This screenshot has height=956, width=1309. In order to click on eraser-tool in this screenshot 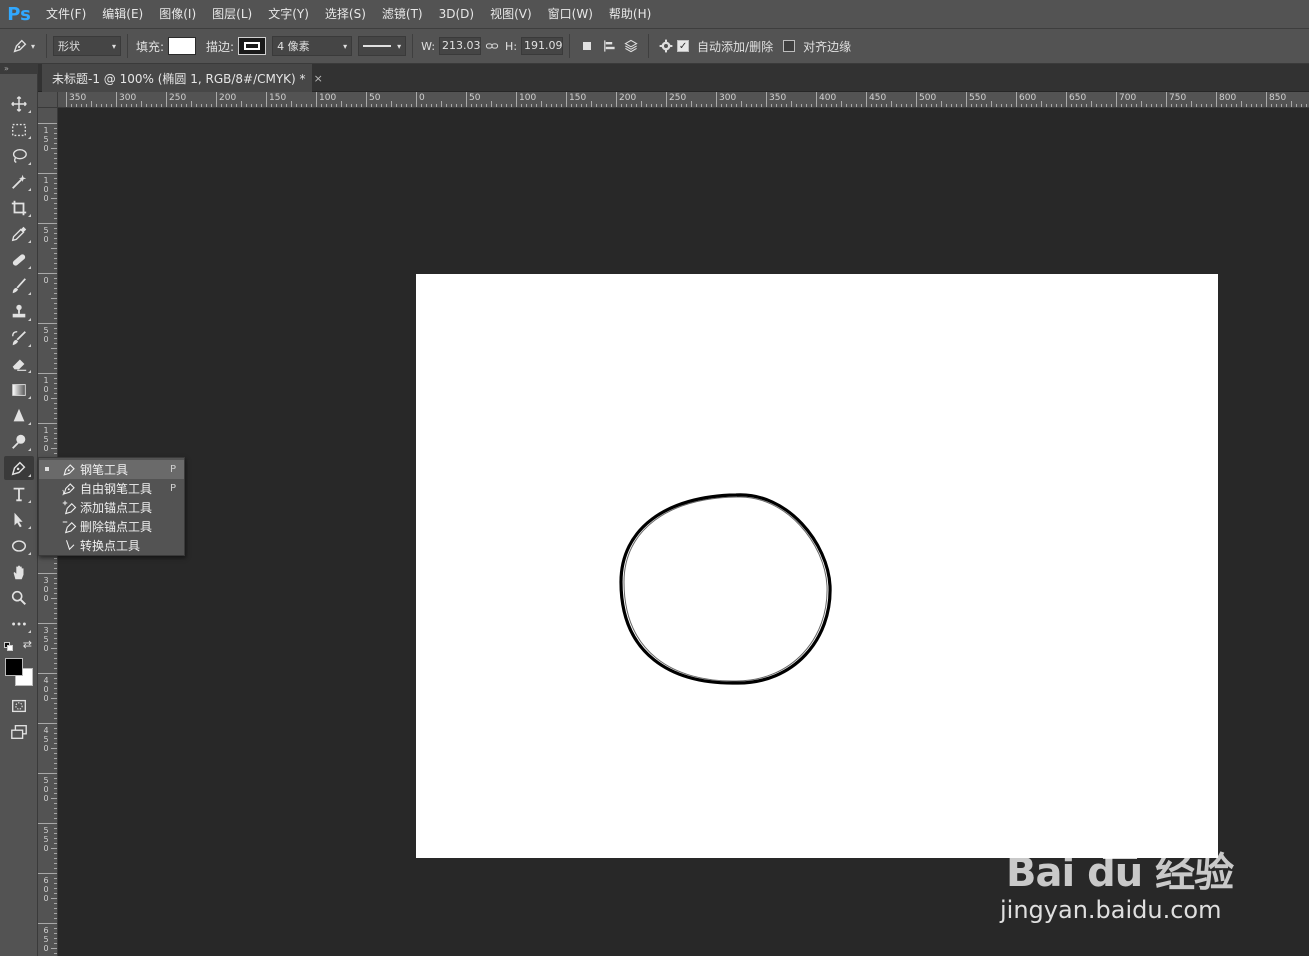, I will do `click(19, 364)`.